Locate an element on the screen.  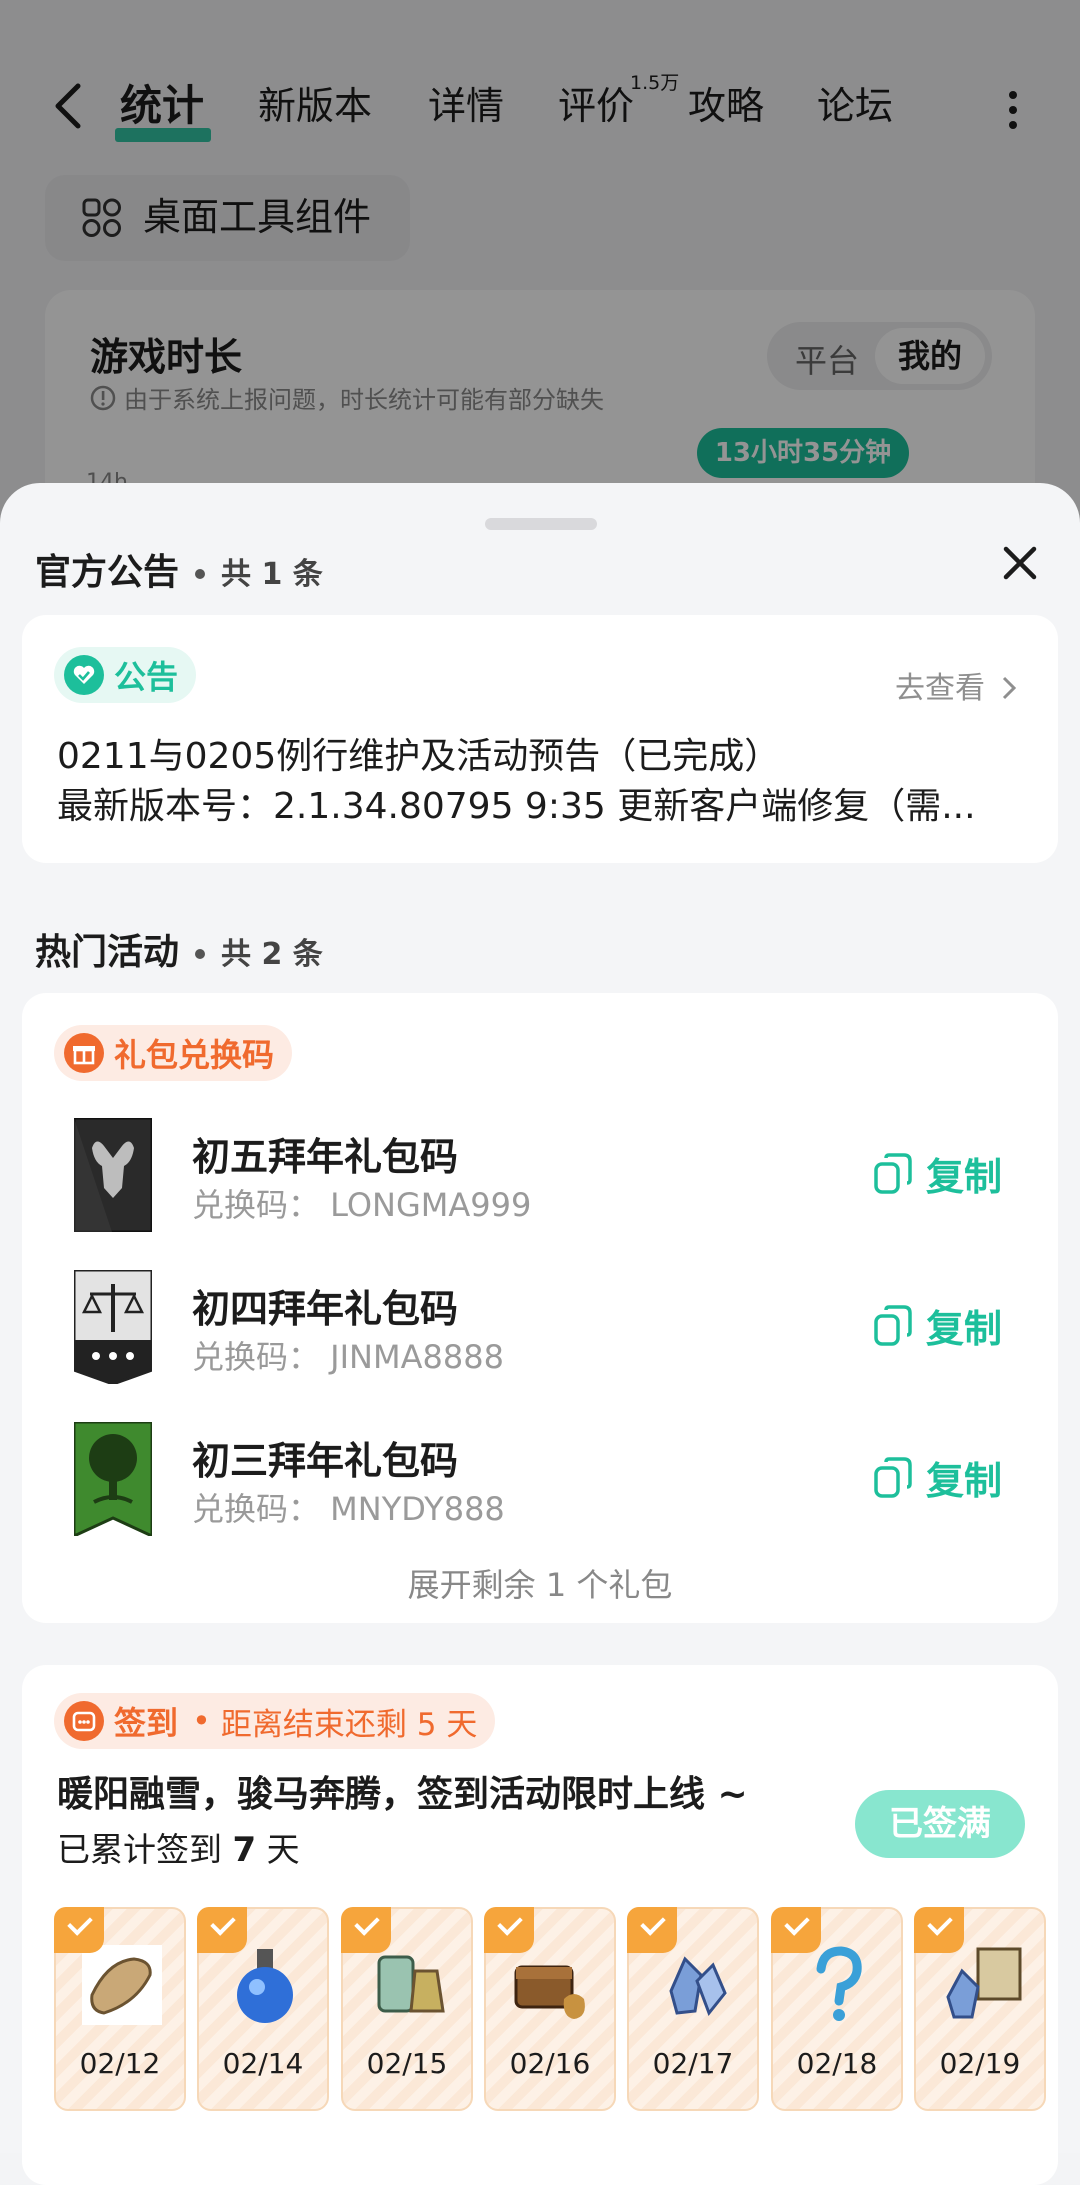
checkin-remaining: 距离结束还剩 5 天 is located at coordinates (349, 1724).